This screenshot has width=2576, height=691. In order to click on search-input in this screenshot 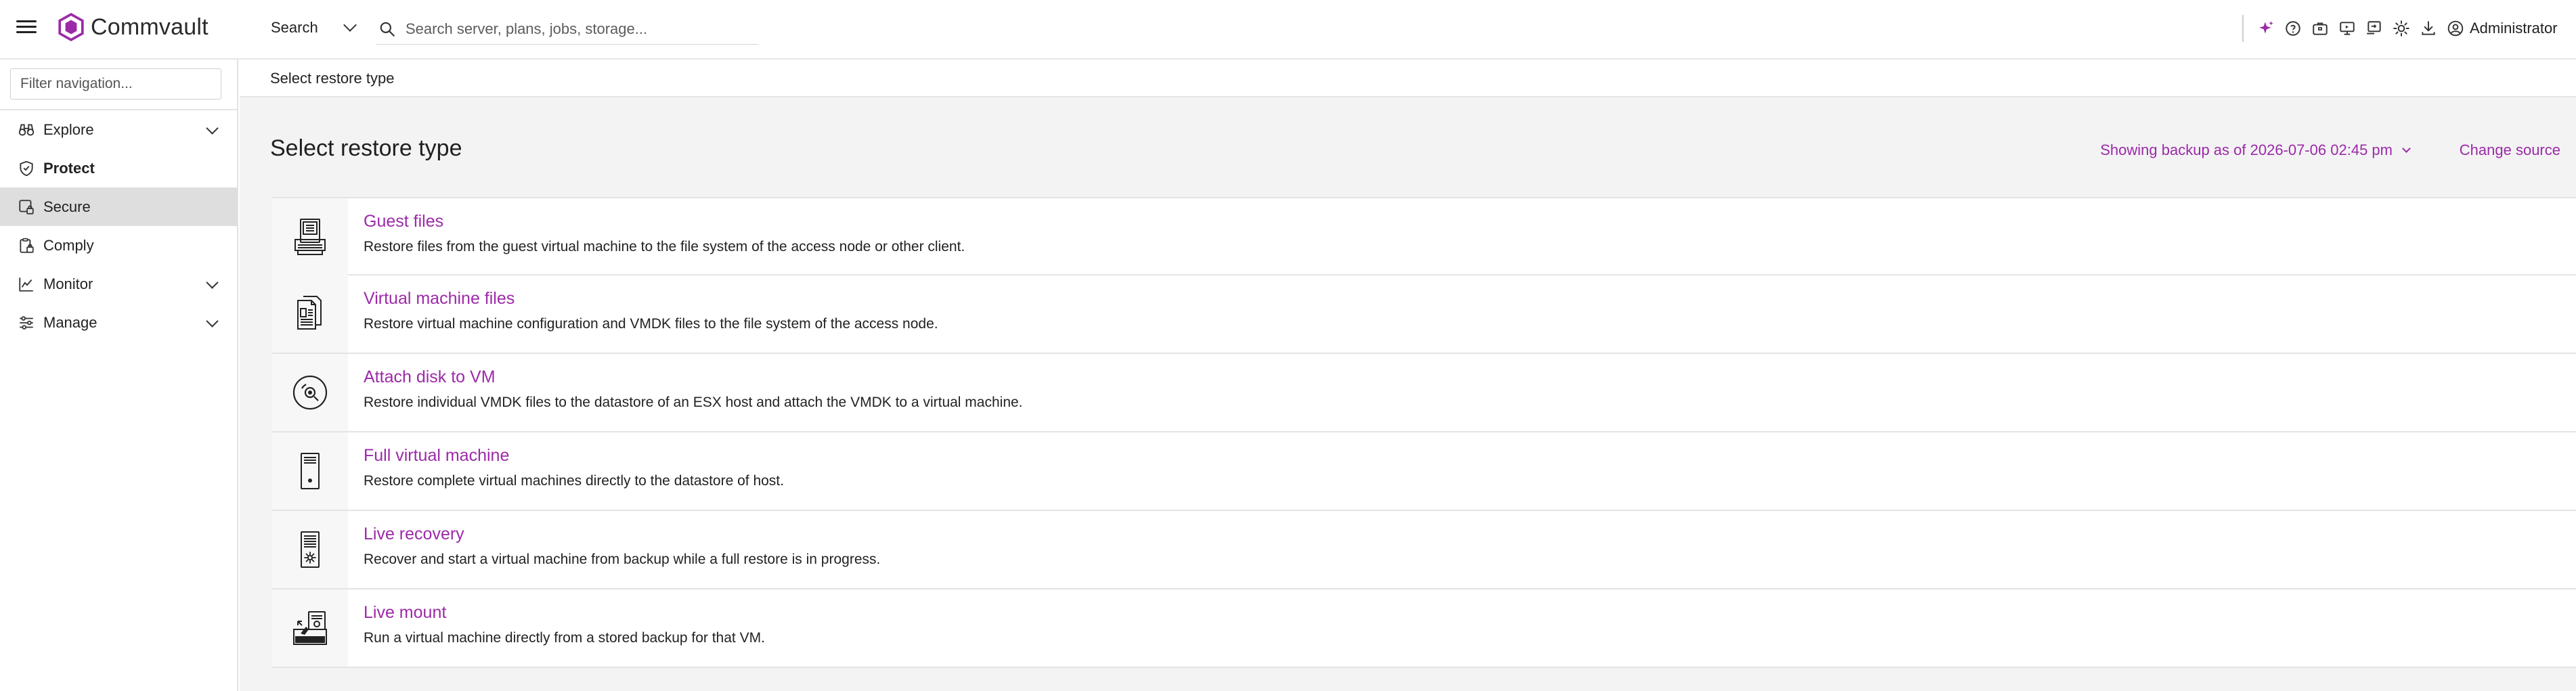, I will do `click(575, 29)`.